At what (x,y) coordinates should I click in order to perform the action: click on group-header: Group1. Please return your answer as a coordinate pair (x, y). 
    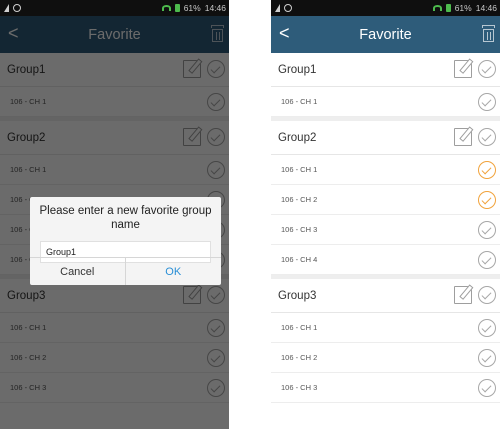
    Looking at the image, I should click on (385, 70).